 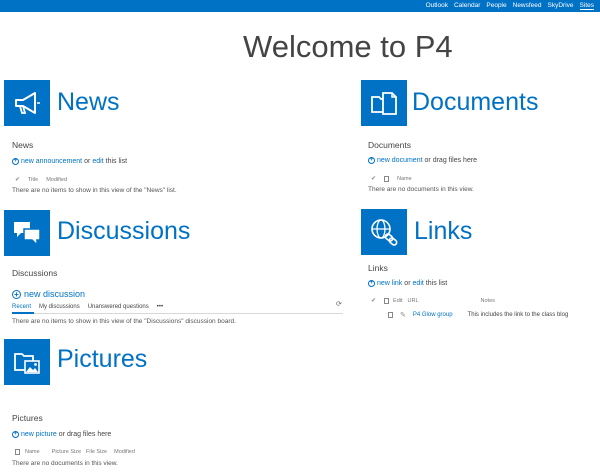 I want to click on suite-nav-calendar: Calendar, so click(x=467, y=6).